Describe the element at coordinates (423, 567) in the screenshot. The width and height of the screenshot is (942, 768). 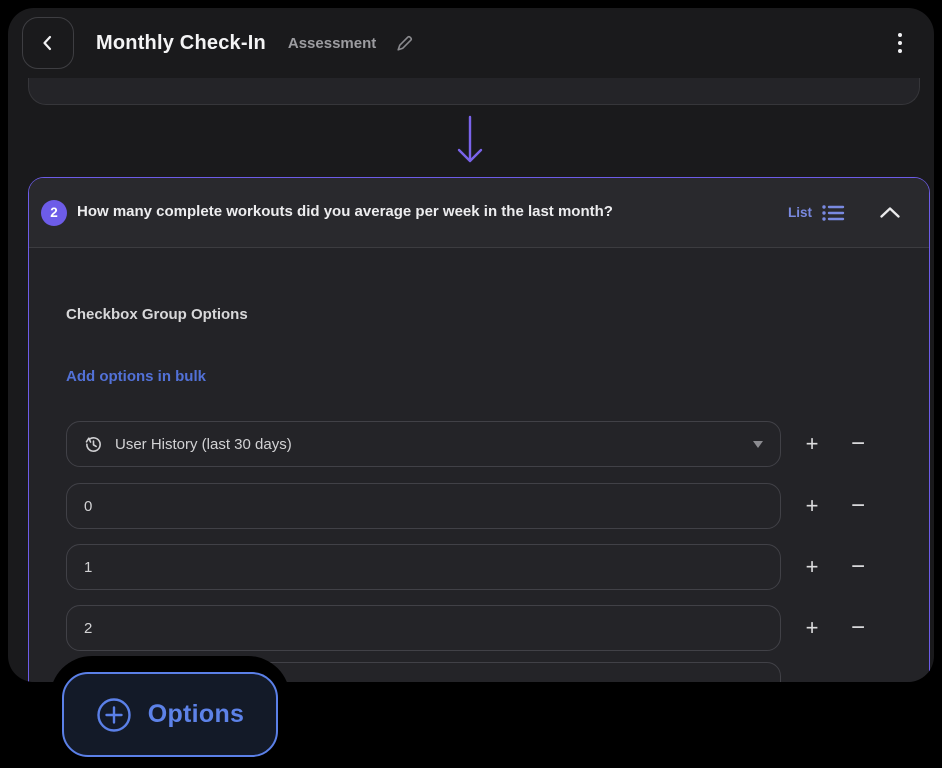
I see `option-value-input: 1` at that location.